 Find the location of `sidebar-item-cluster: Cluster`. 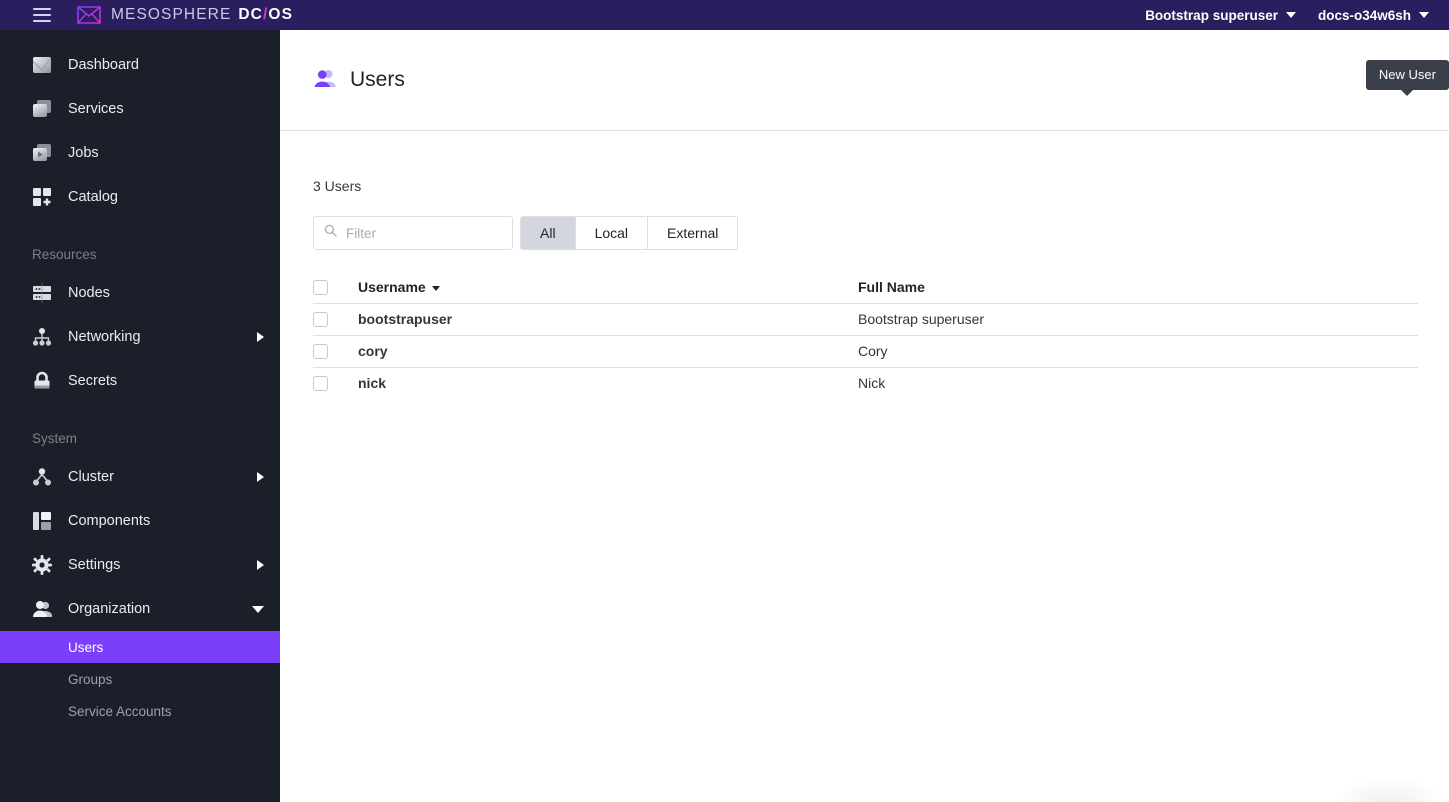

sidebar-item-cluster: Cluster is located at coordinates (140, 477).